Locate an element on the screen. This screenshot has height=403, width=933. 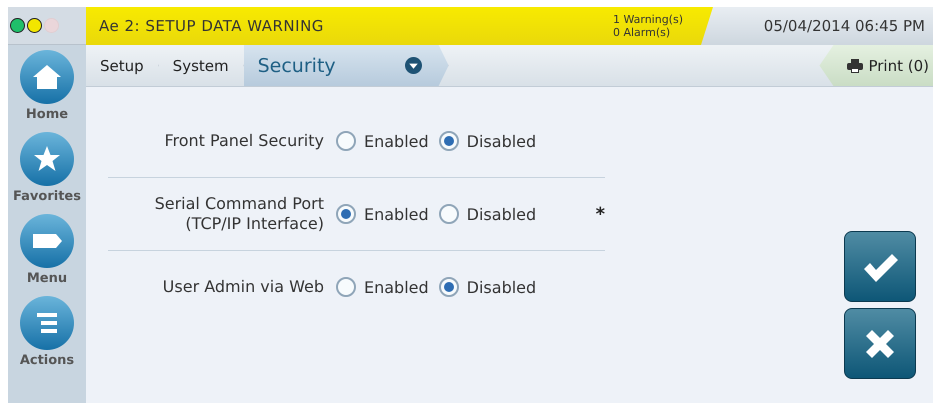
setting-label: Front Panel Security is located at coordinates (243, 141).